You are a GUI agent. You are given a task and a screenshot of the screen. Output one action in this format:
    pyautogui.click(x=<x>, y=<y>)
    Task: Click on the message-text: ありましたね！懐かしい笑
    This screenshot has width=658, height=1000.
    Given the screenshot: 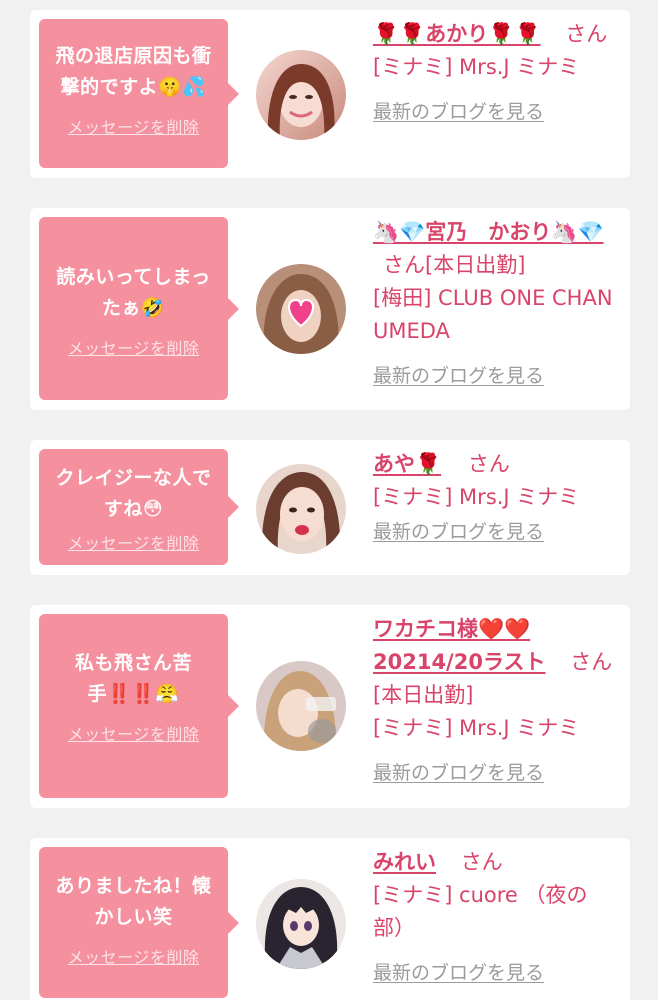 What is the action you would take?
    pyautogui.click(x=133, y=901)
    